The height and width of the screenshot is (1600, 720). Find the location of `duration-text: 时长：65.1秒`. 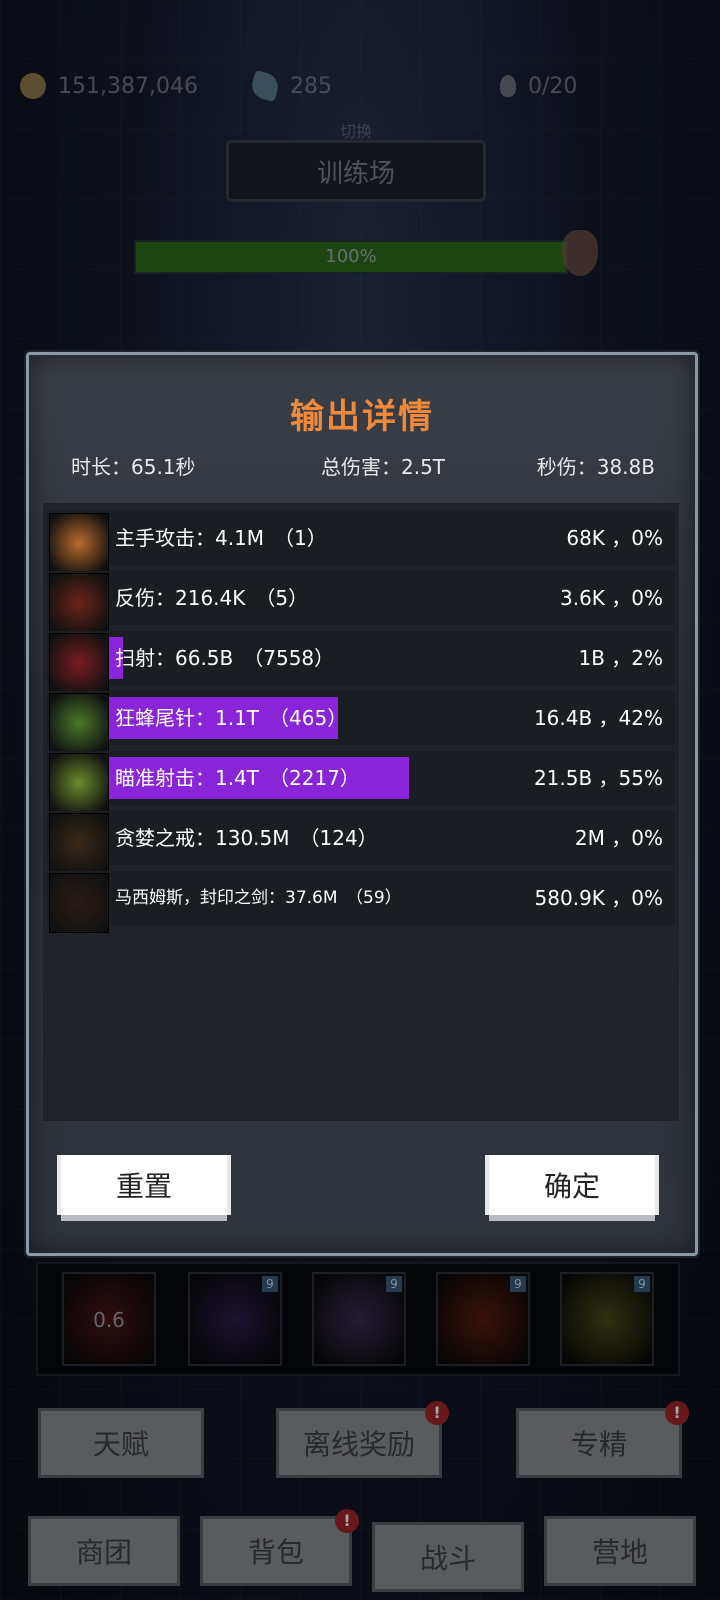

duration-text: 时长：65.1秒 is located at coordinates (133, 467).